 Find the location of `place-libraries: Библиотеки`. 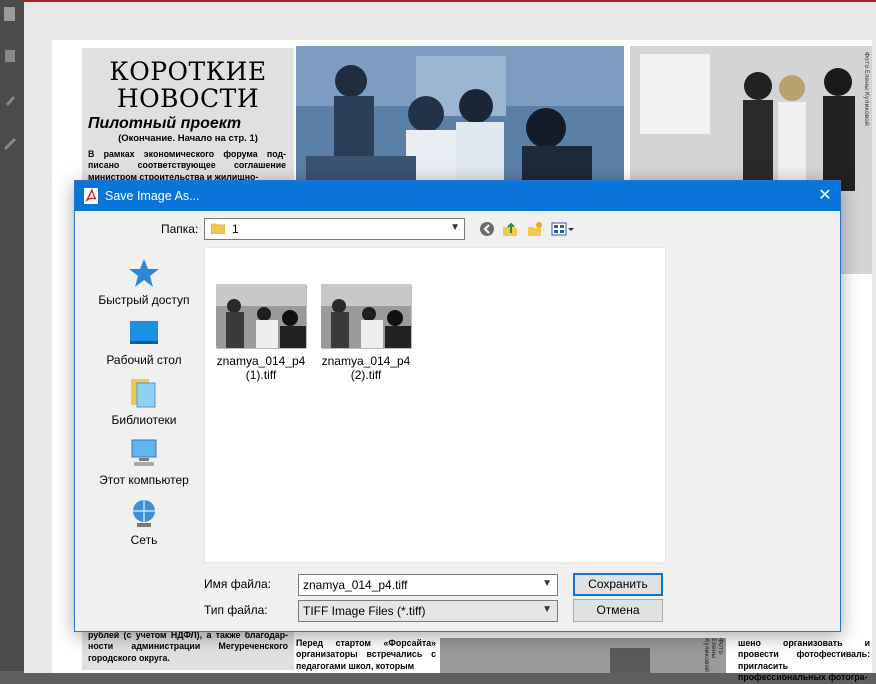

place-libraries: Библиотеки is located at coordinates (144, 402).